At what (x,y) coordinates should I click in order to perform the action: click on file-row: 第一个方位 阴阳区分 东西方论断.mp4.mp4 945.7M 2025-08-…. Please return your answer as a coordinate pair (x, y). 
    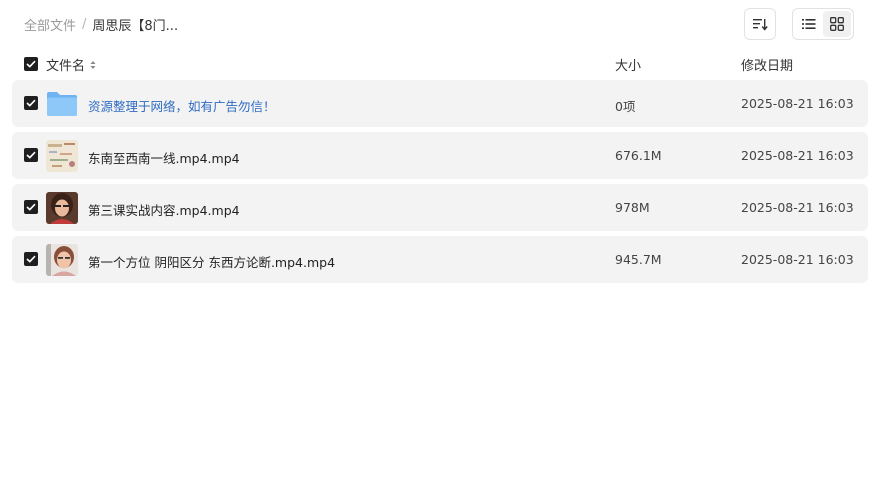
    Looking at the image, I should click on (440, 259).